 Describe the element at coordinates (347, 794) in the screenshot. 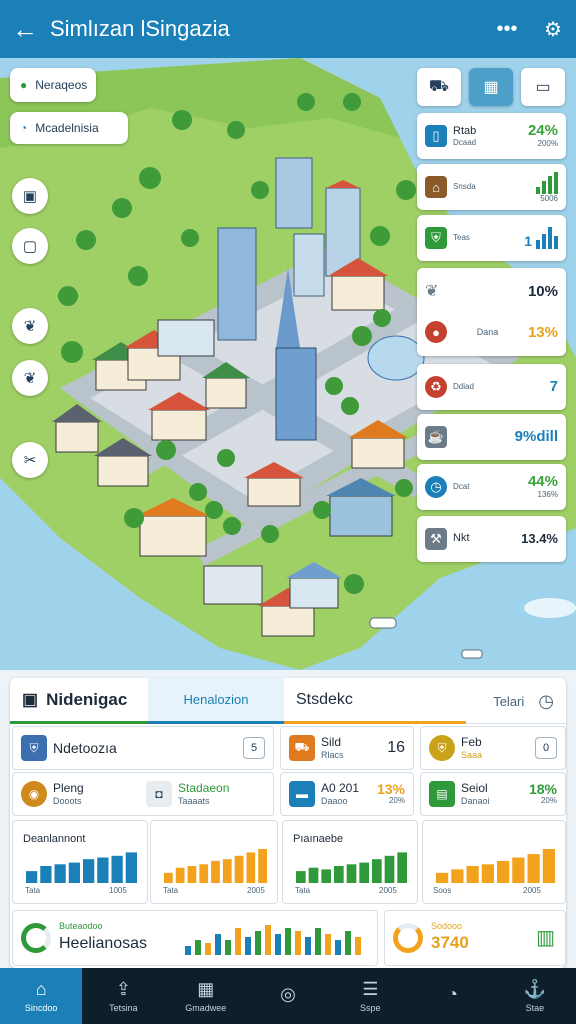

I see `stat-card: ▬ A0 201 Daaoo 13% 20%` at that location.